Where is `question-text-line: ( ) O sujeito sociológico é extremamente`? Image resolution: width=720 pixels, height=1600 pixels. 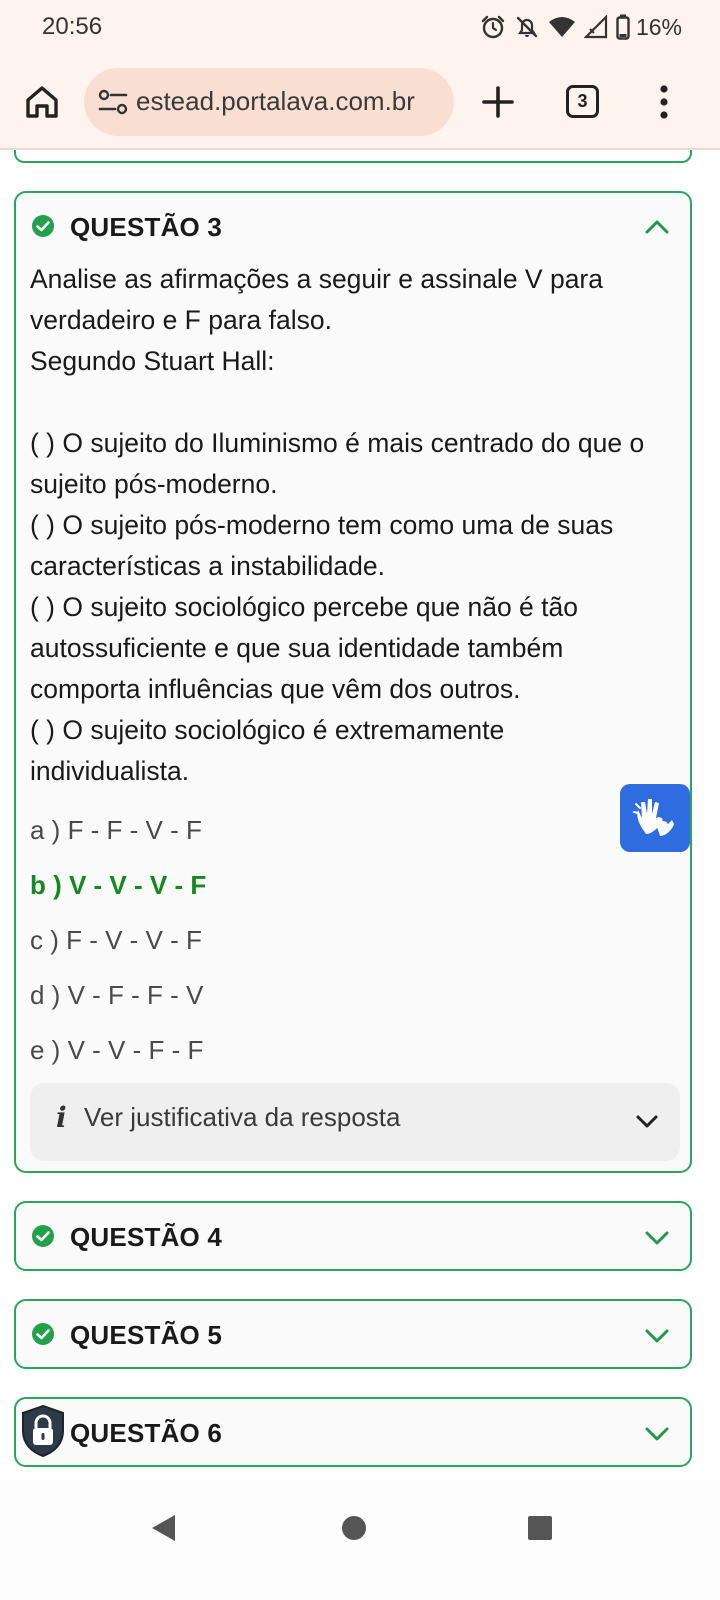 question-text-line: ( ) O sujeito sociológico é extremamente is located at coordinates (267, 730).